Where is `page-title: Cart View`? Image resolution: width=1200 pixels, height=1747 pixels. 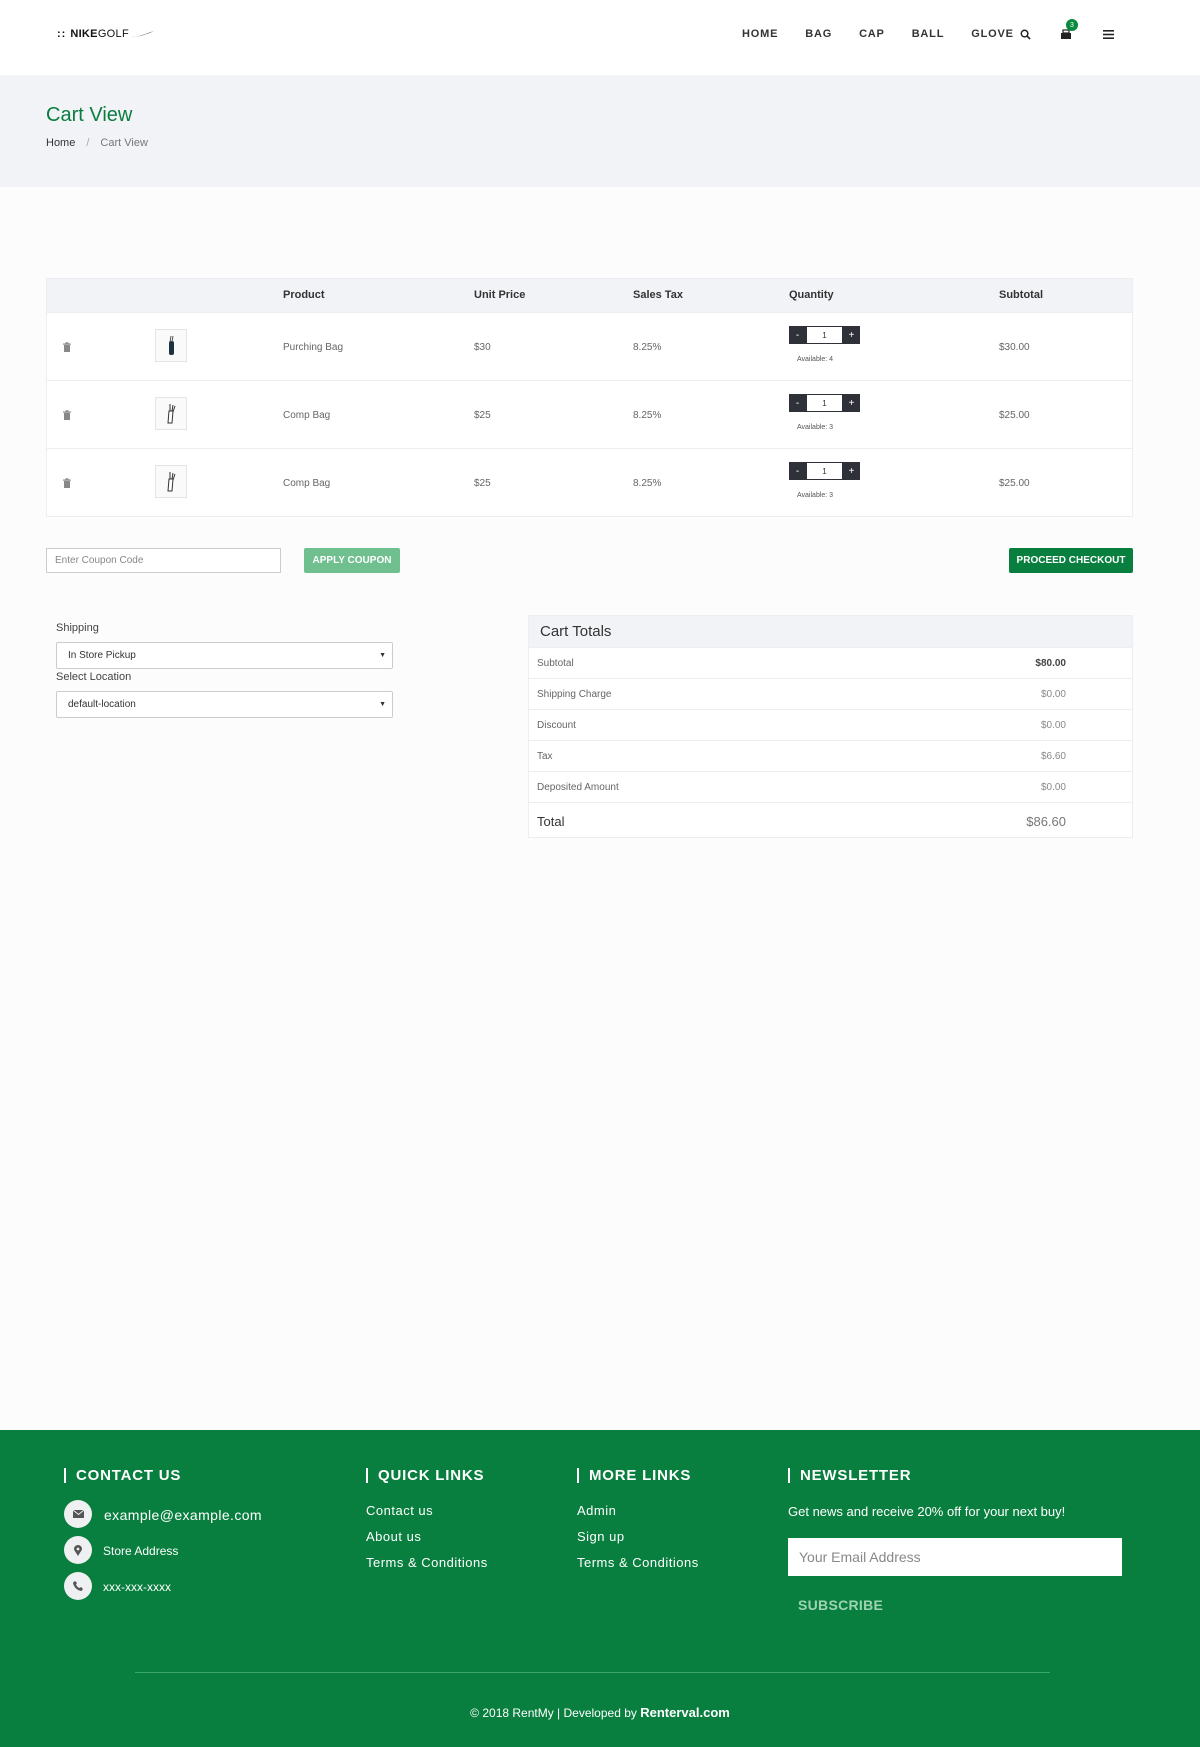 page-title: Cart View is located at coordinates (89, 115).